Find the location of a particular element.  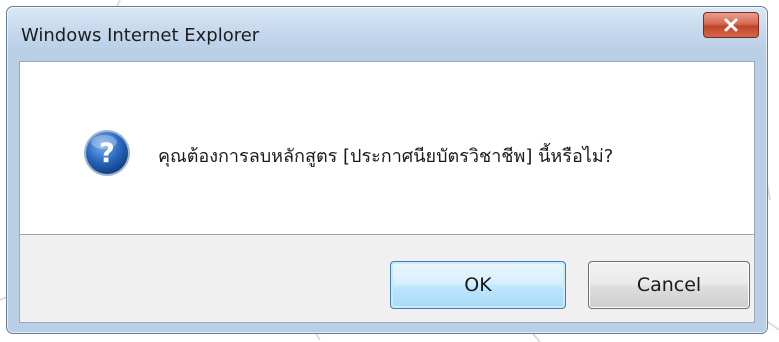

window-title: Windows Internet Explorer is located at coordinates (140, 35).